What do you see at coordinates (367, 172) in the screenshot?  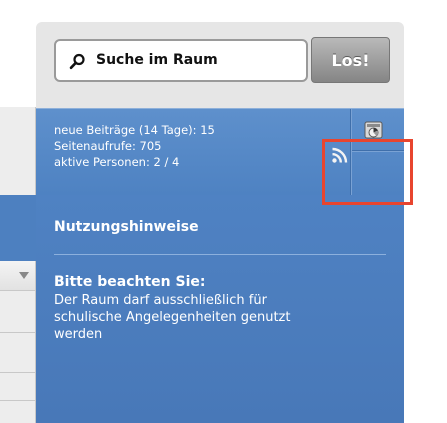 I see `rss-highlight-box` at bounding box center [367, 172].